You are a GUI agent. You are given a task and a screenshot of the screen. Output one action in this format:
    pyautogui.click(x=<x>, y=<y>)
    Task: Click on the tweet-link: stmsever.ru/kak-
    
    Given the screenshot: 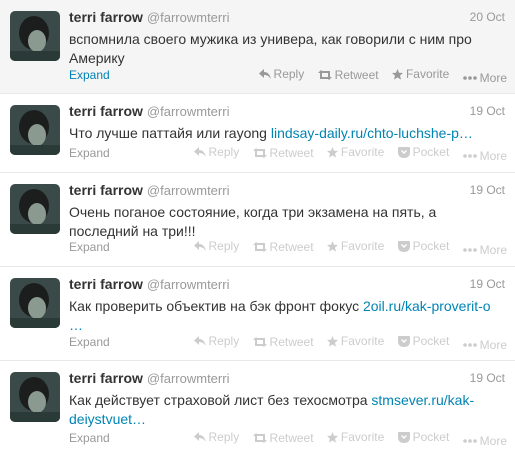 What is the action you would take?
    pyautogui.click(x=422, y=400)
    